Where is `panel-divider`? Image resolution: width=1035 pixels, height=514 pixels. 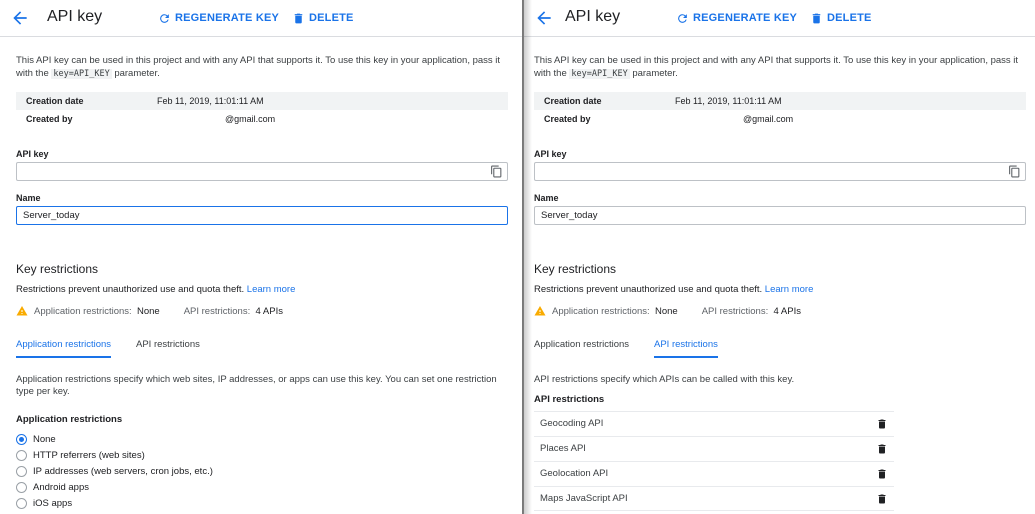 panel-divider is located at coordinates (523, 257).